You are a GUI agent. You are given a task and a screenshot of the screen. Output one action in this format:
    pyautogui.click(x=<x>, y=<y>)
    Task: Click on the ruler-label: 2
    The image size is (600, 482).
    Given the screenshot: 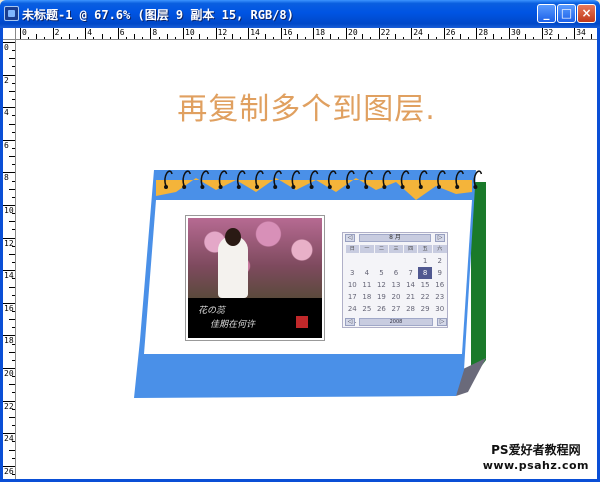 What is the action you would take?
    pyautogui.click(x=57, y=32)
    